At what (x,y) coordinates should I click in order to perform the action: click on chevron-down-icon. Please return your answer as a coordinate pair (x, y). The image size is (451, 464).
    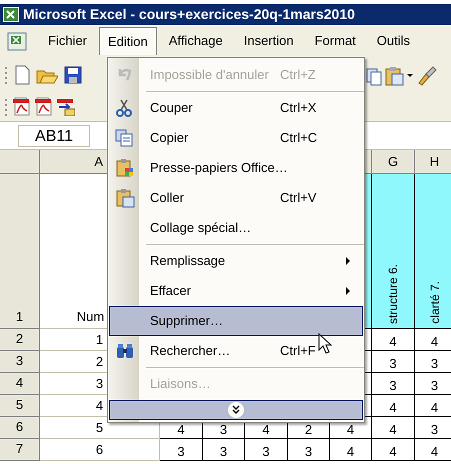
    Looking at the image, I should click on (236, 410).